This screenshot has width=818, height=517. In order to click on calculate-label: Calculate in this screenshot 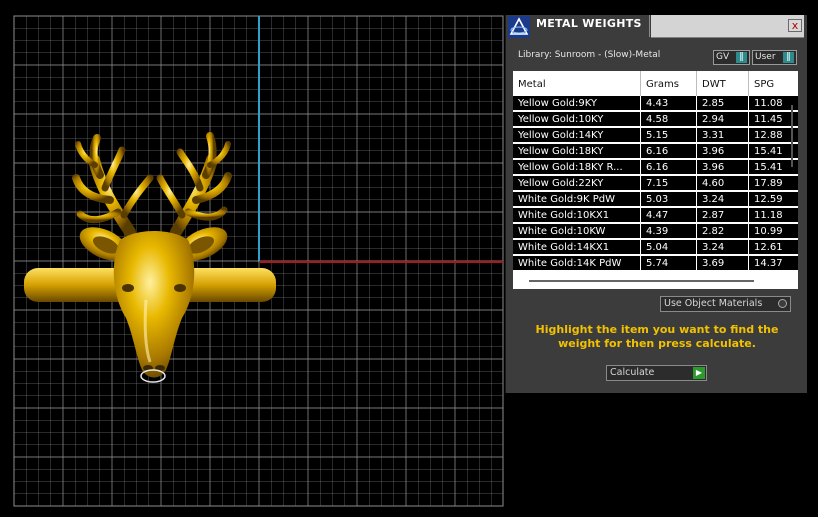, I will do `click(632, 372)`.